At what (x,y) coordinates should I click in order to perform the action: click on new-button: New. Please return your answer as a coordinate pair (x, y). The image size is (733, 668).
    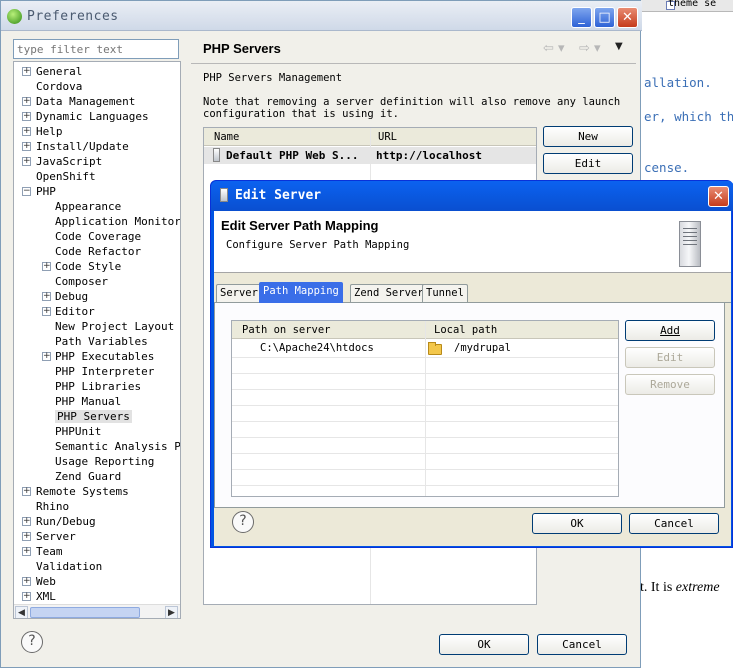
    Looking at the image, I should click on (588, 136).